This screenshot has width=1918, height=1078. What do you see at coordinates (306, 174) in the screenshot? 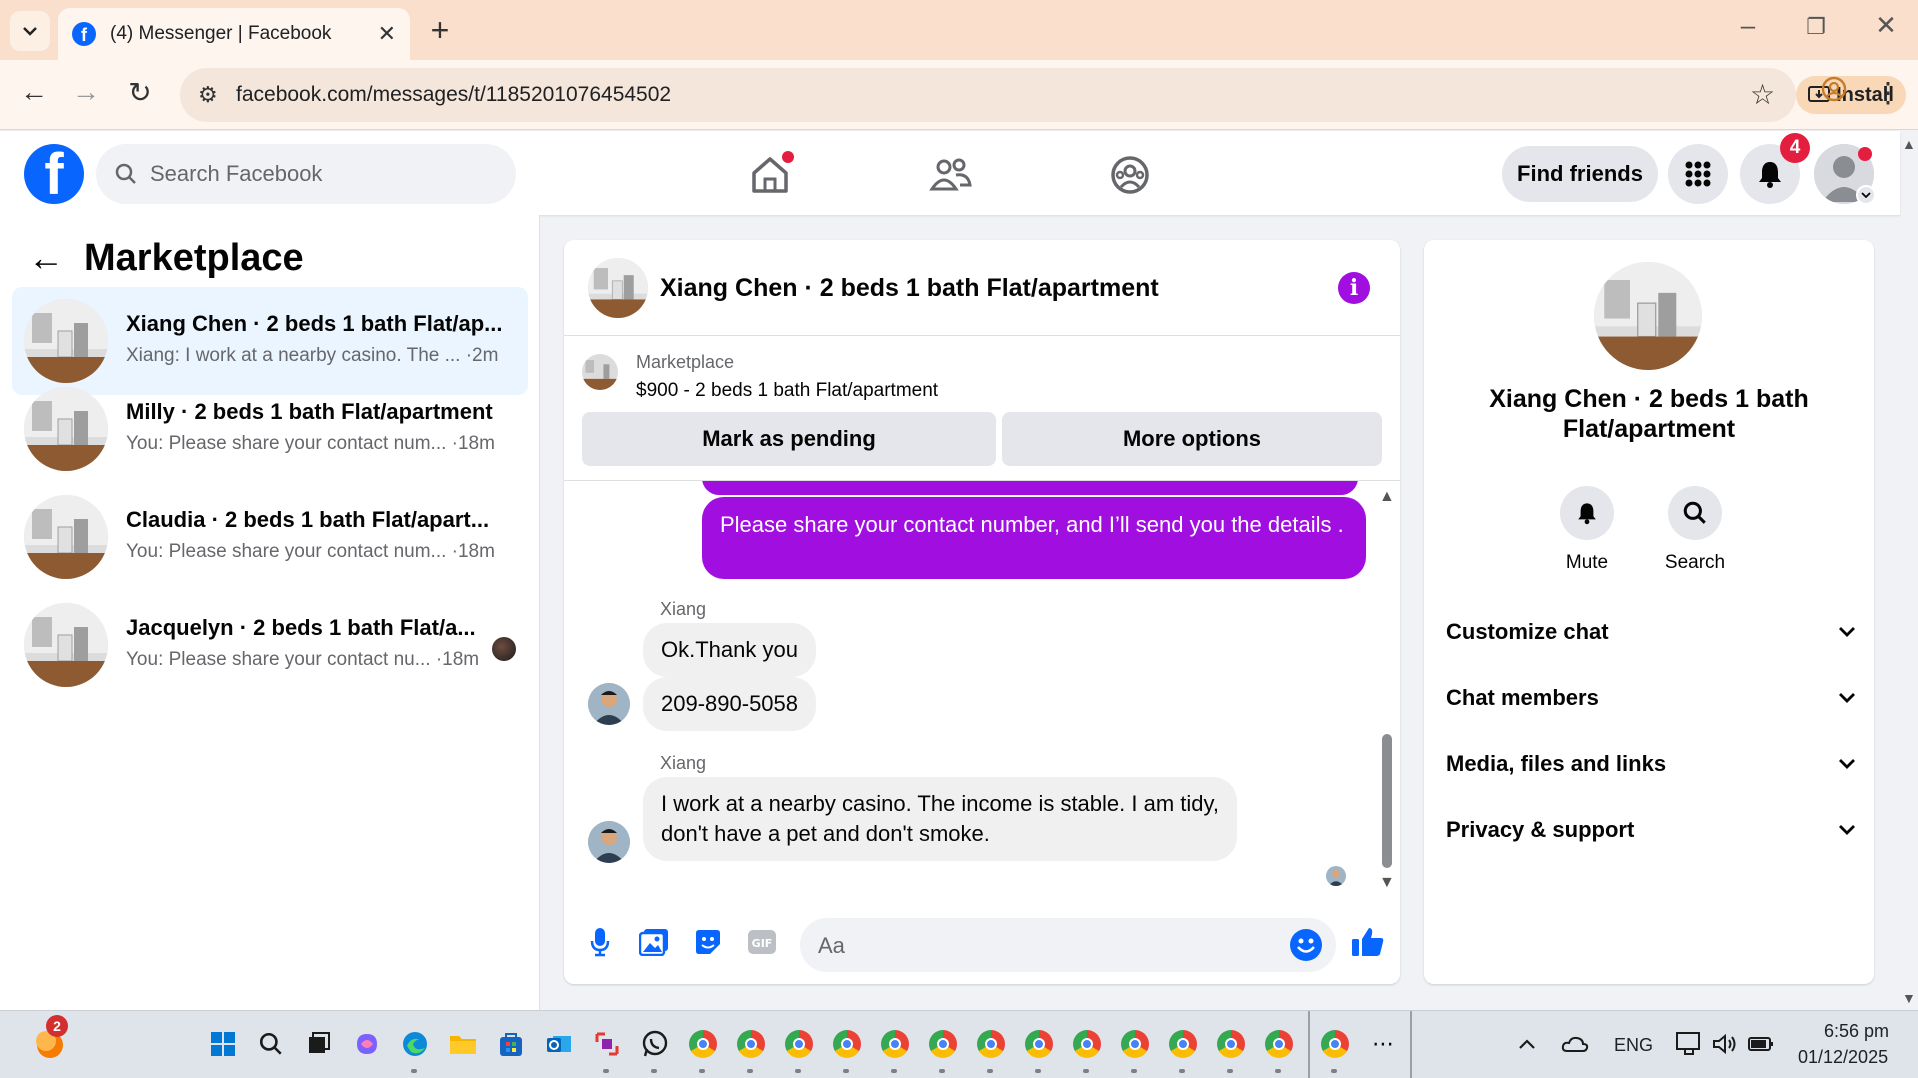
I see `facebook-search-input: Search Facebook` at bounding box center [306, 174].